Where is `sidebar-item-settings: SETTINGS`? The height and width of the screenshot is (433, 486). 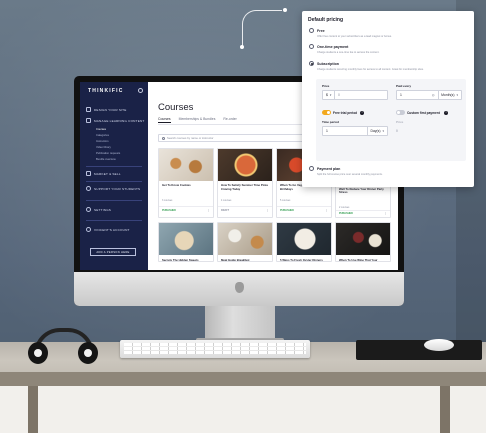
sidebar-item-settings: SETTINGS is located at coordinates (98, 209).